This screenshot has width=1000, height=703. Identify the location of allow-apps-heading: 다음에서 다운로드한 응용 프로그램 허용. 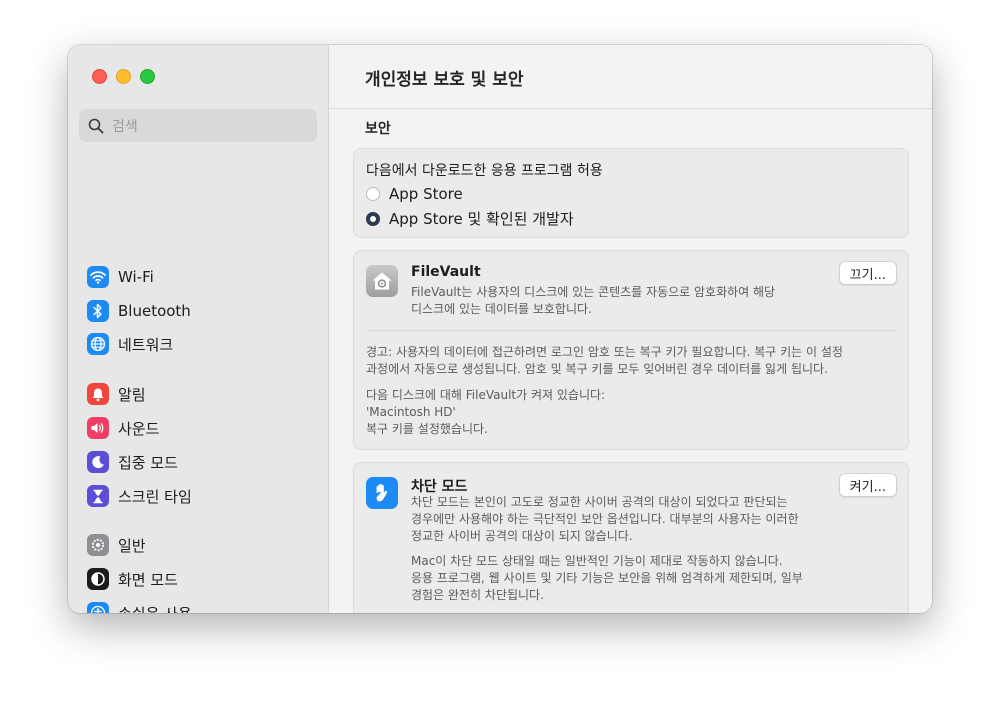
(484, 171).